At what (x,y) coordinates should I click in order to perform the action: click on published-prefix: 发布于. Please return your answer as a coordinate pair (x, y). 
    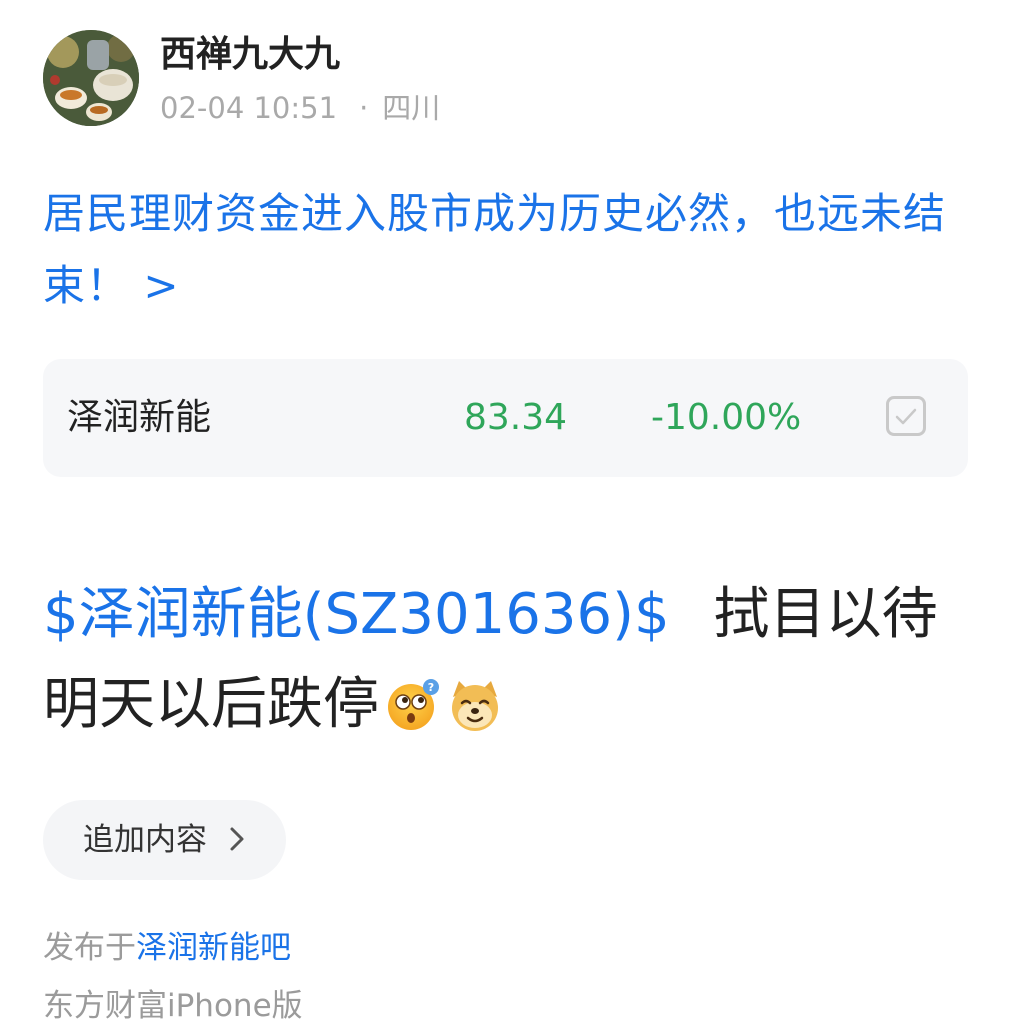
    Looking at the image, I should click on (89, 948).